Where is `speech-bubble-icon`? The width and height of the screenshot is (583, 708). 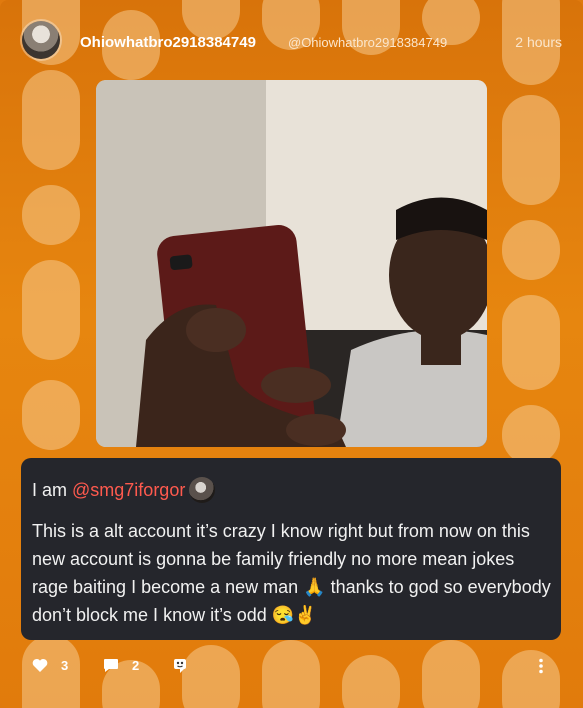 speech-bubble-icon is located at coordinates (111, 665).